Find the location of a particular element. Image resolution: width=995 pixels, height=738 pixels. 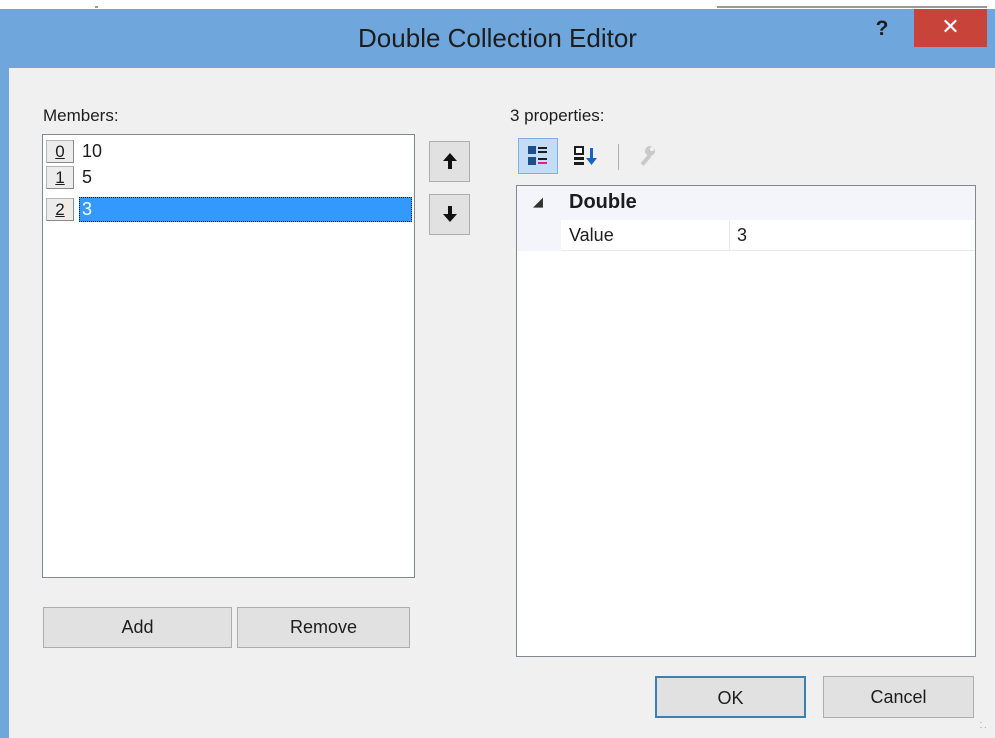

move-down-button is located at coordinates (449, 214).